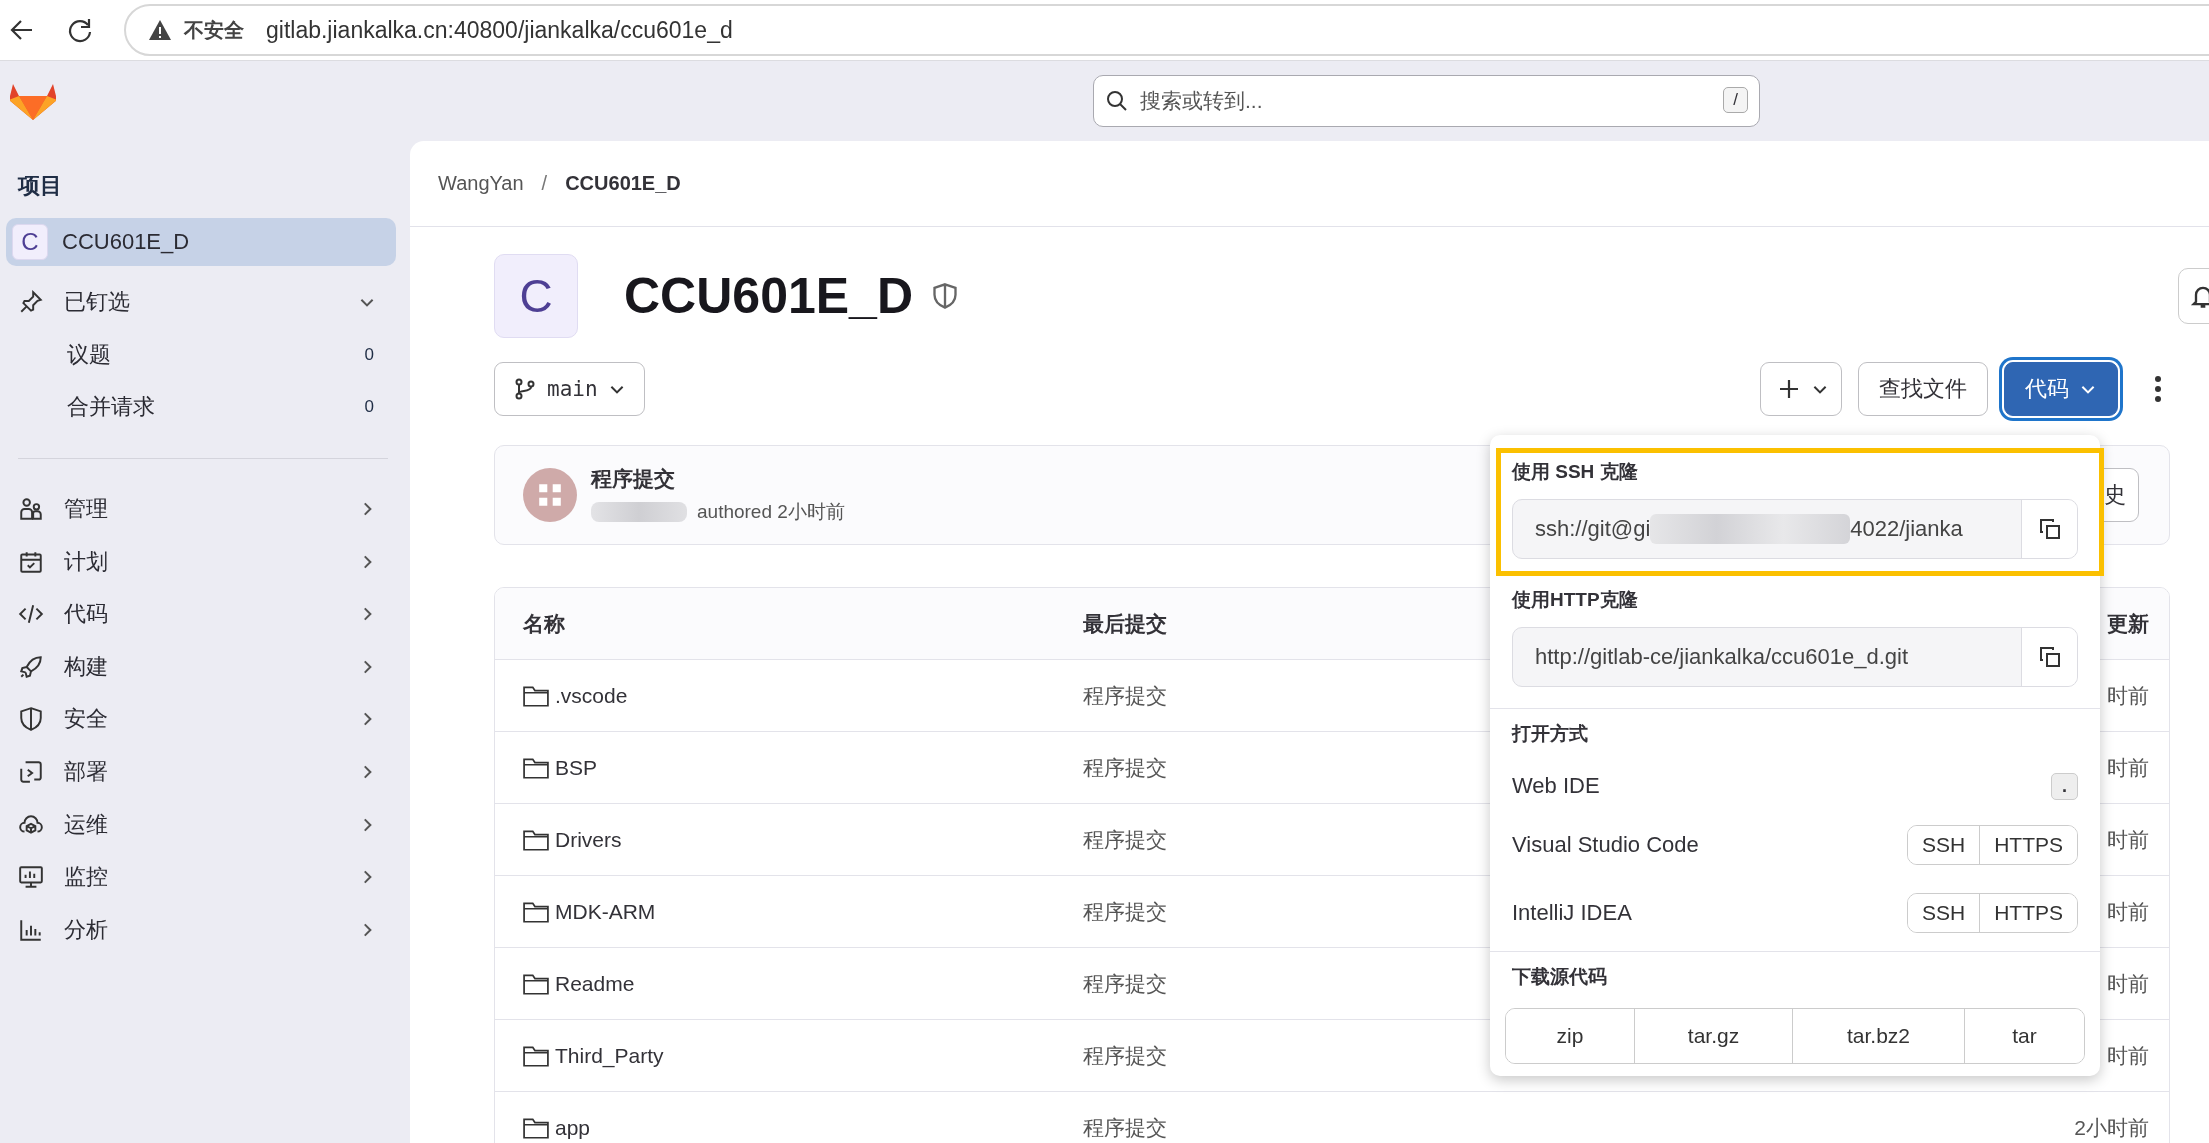  I want to click on pinned-item: 合并请求 0, so click(201, 407).